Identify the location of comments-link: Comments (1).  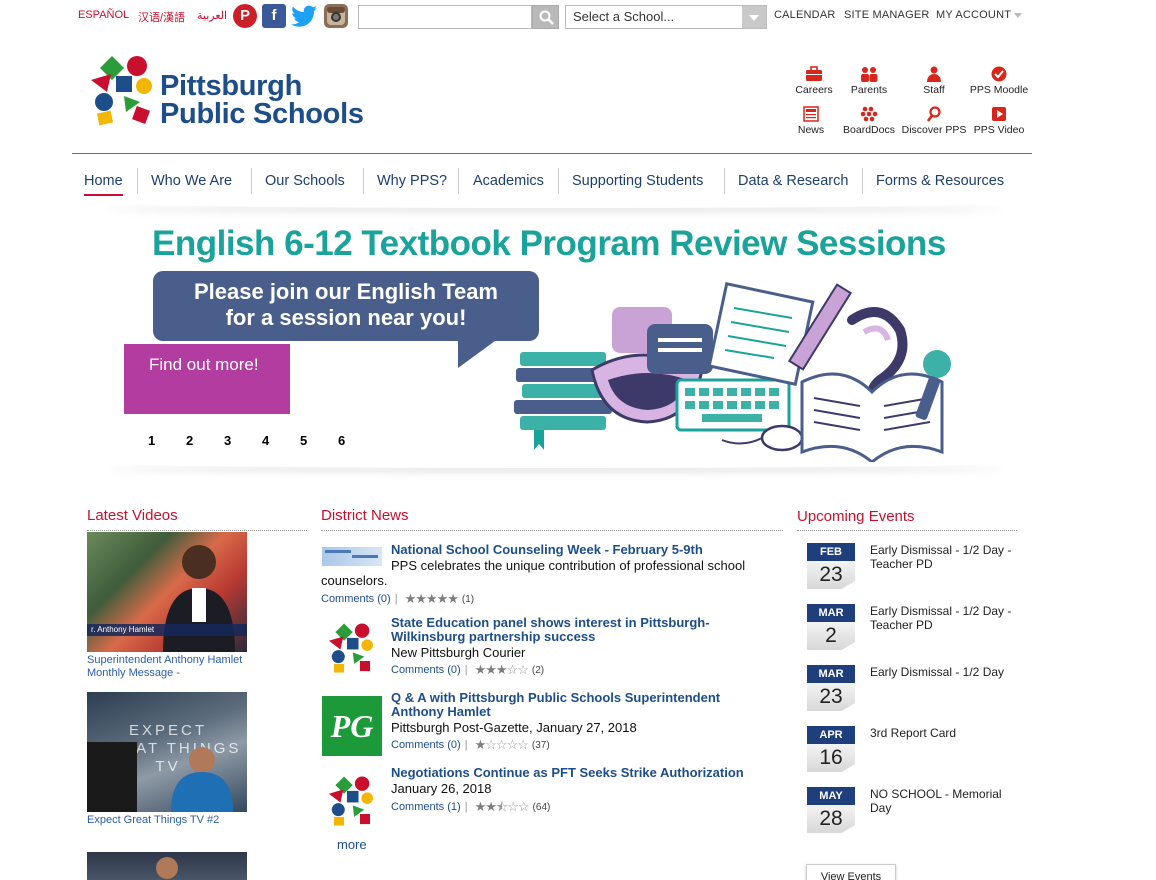
(426, 807).